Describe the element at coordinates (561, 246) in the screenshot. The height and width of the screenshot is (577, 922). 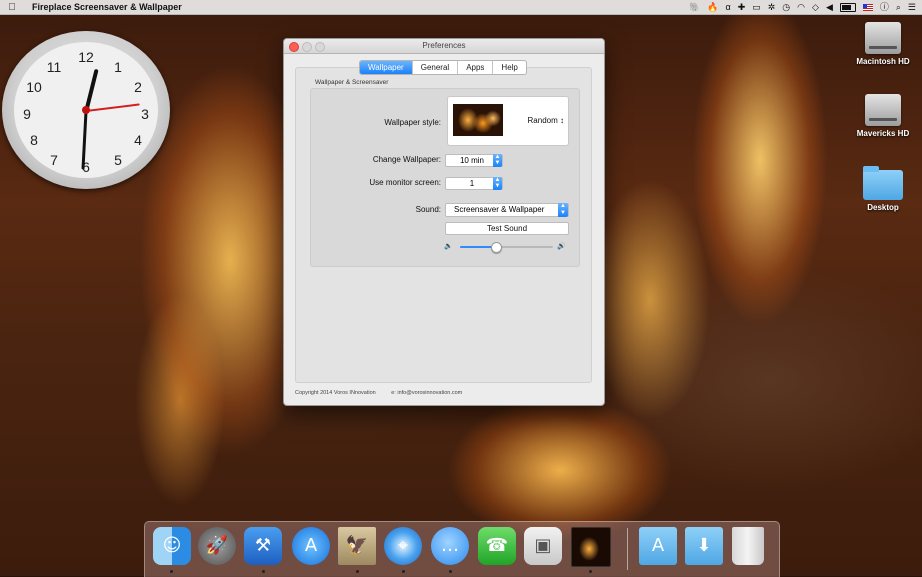
I see `volume-high-icon: 🔊` at that location.